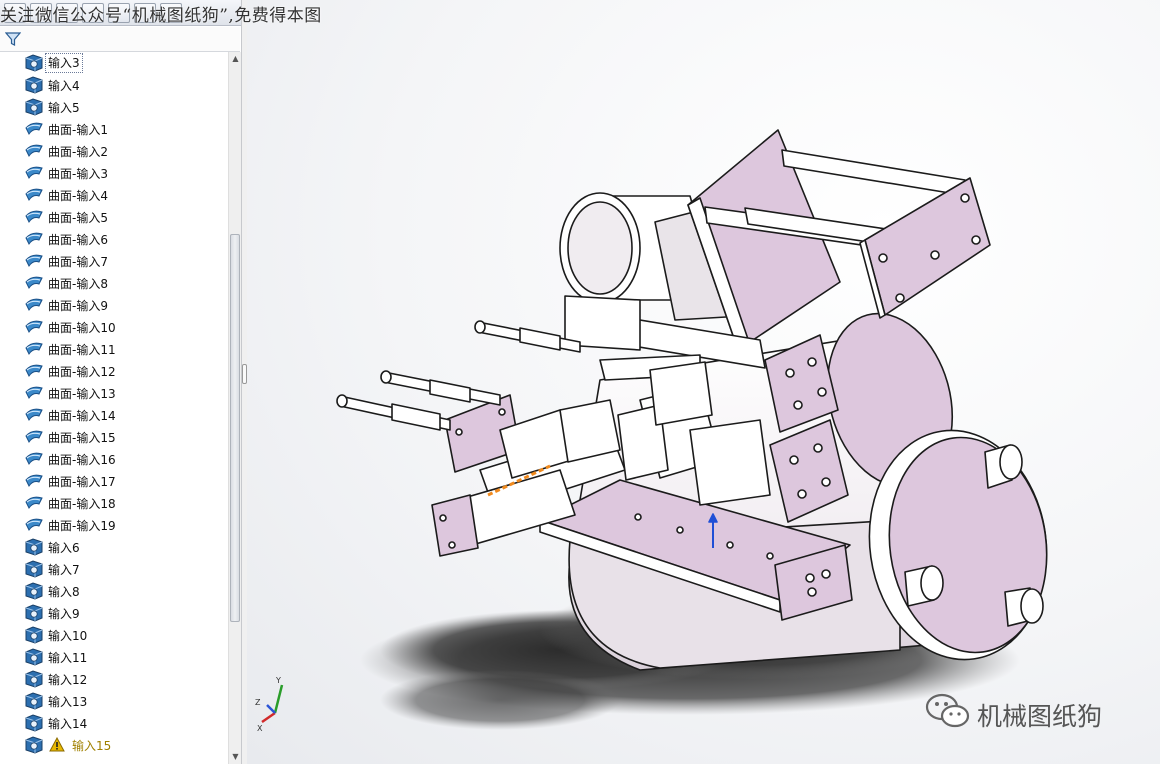 Image resolution: width=1160 pixels, height=764 pixels. Describe the element at coordinates (114, 679) in the screenshot. I see `tree-item: 输入12` at that location.